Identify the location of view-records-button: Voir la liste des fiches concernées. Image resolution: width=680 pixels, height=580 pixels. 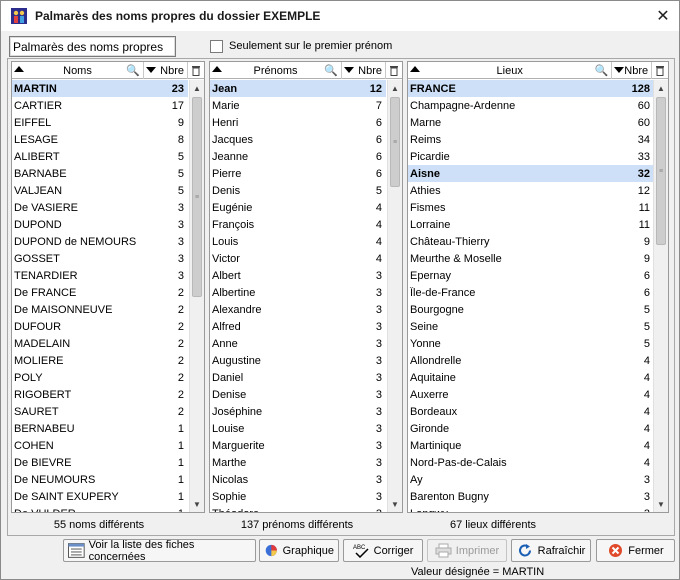
(159, 551).